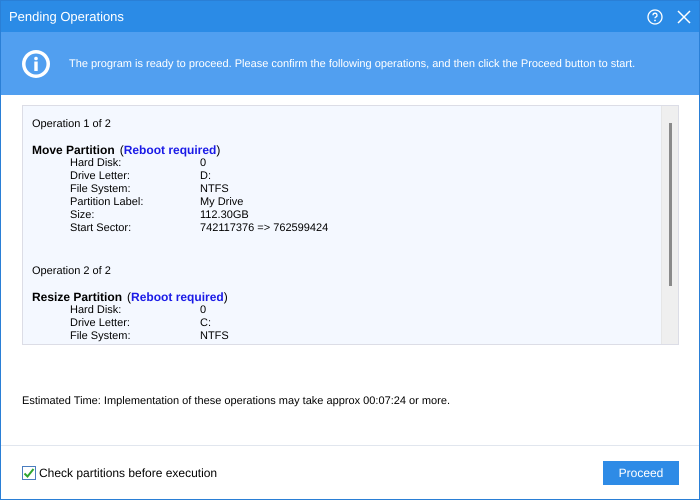 The height and width of the screenshot is (500, 700). I want to click on detail-value: My Drive, so click(222, 202).